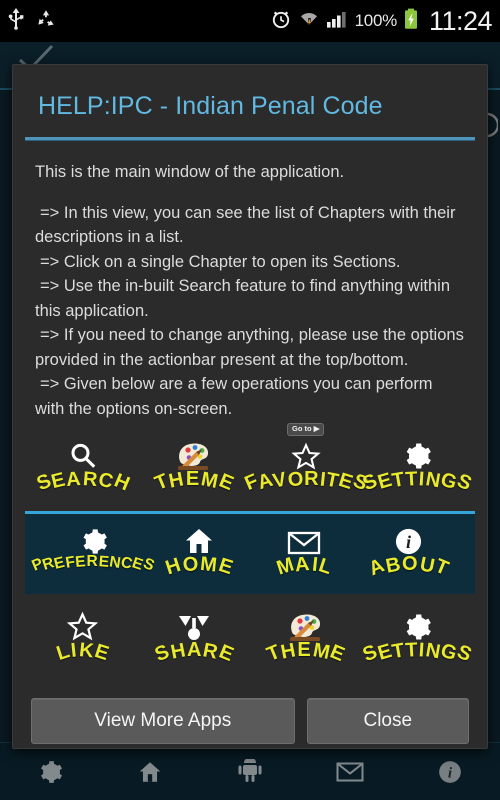 The width and height of the screenshot is (500, 800). I want to click on icon-cell-settings: SETTINGS, so click(417, 470).